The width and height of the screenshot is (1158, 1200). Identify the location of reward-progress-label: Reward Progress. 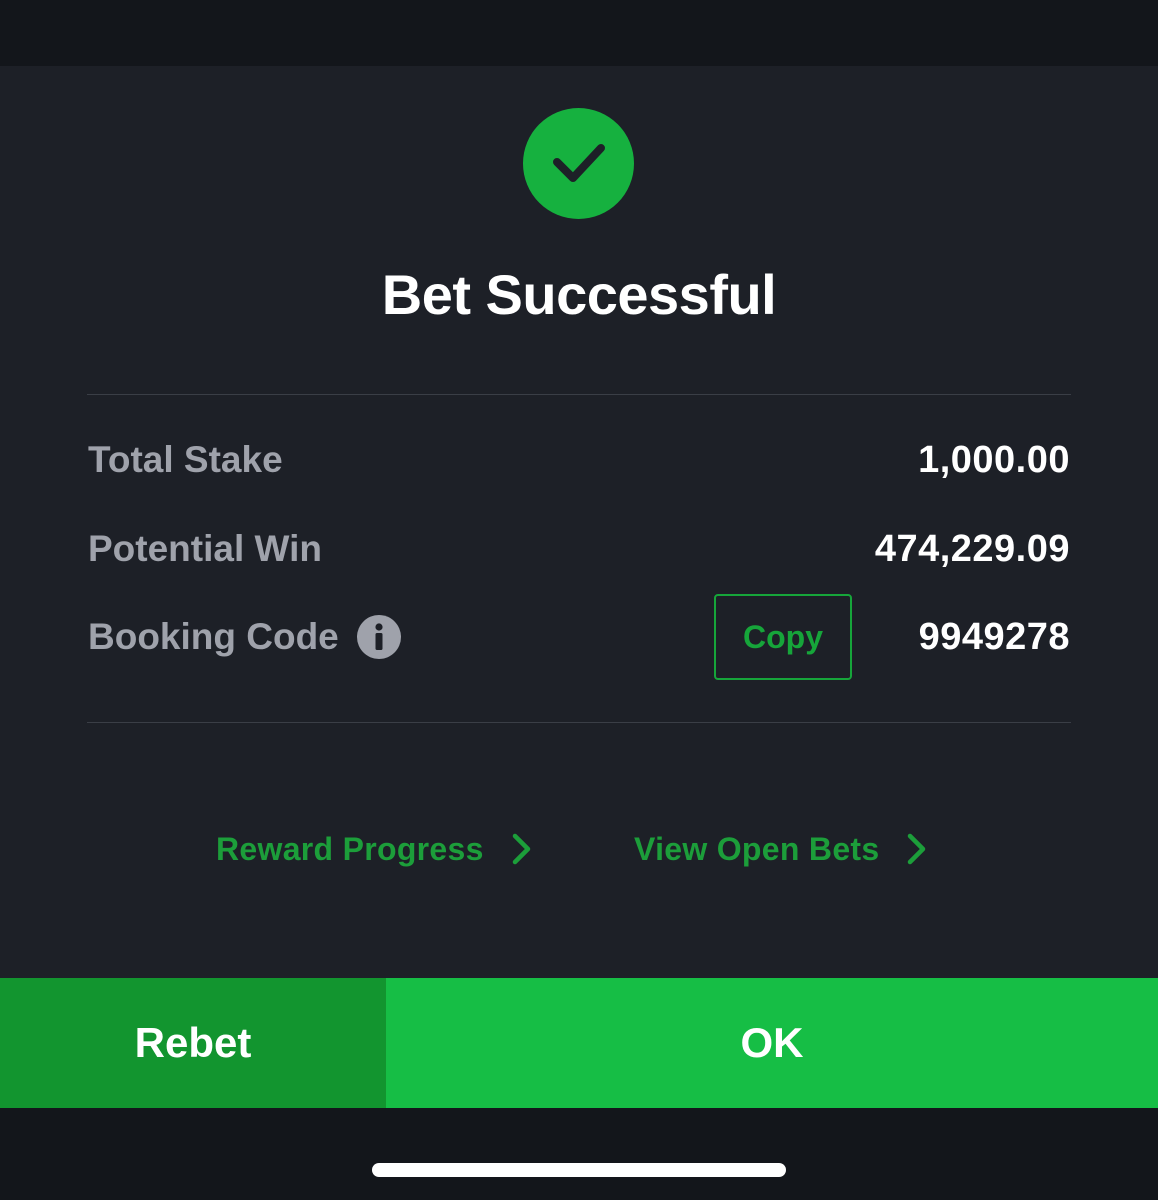
(350, 848).